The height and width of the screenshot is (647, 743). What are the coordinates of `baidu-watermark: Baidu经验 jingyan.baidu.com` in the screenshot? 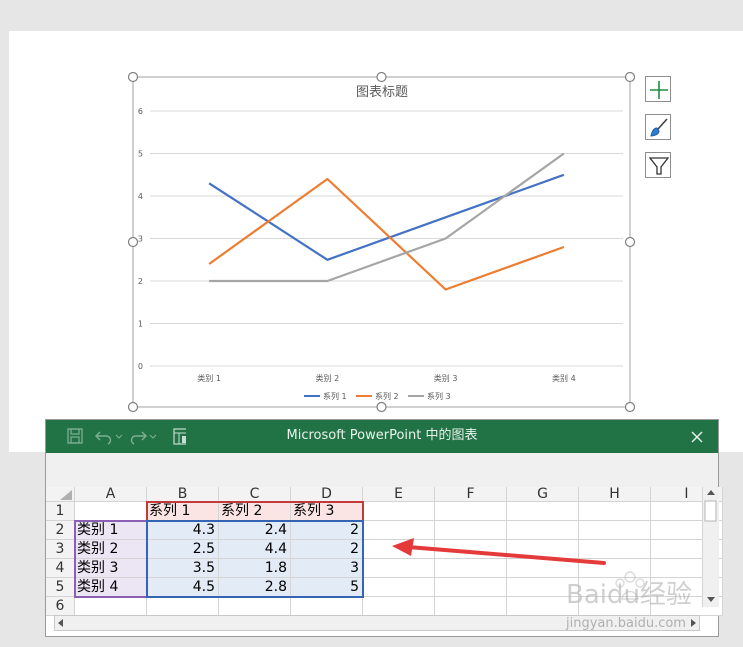 It's located at (628, 601).